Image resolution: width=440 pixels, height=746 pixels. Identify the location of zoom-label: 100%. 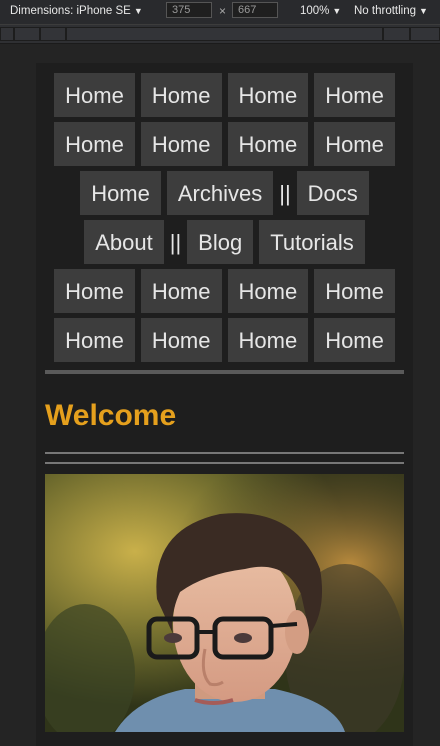
(315, 11).